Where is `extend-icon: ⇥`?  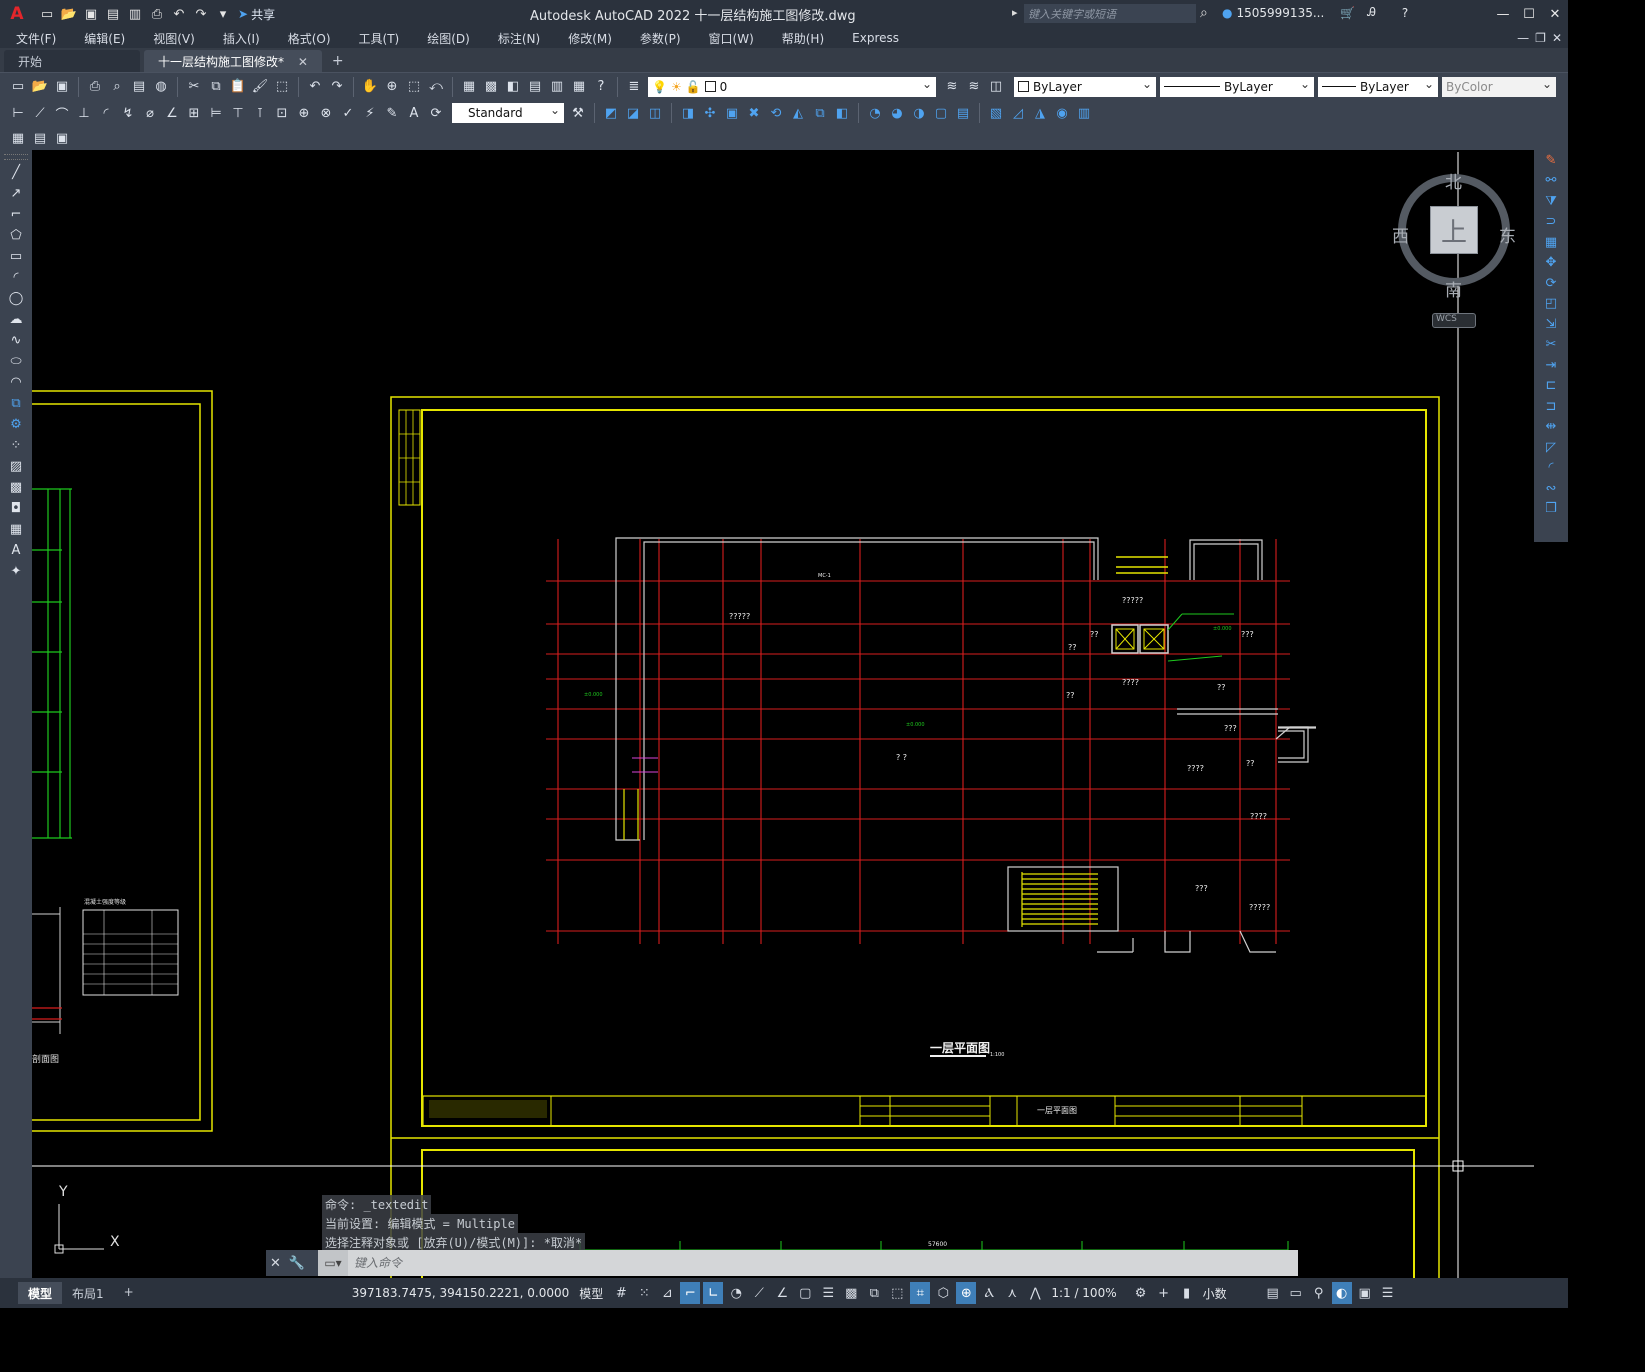 extend-icon: ⇥ is located at coordinates (1551, 365).